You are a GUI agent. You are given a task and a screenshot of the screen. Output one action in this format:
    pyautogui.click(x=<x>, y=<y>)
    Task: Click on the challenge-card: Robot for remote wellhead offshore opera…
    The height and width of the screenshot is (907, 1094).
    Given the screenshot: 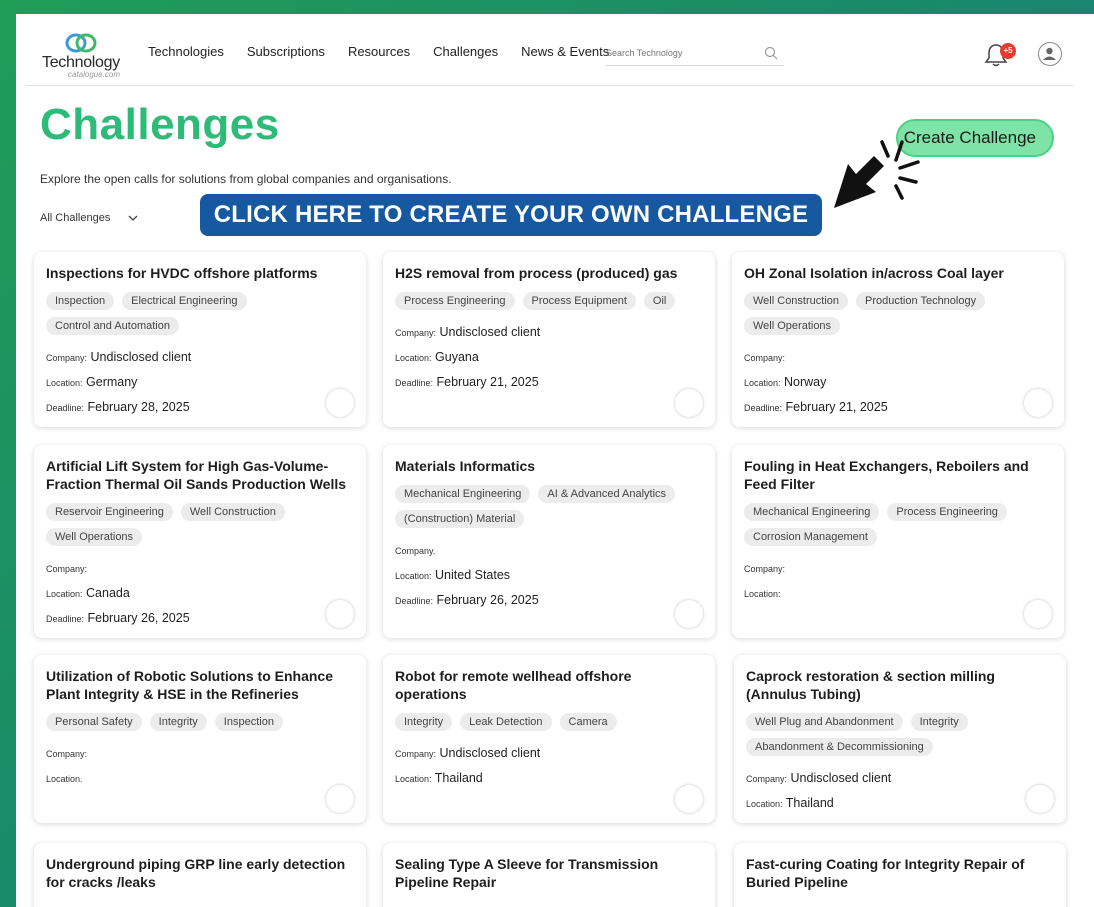 What is the action you would take?
    pyautogui.click(x=549, y=739)
    